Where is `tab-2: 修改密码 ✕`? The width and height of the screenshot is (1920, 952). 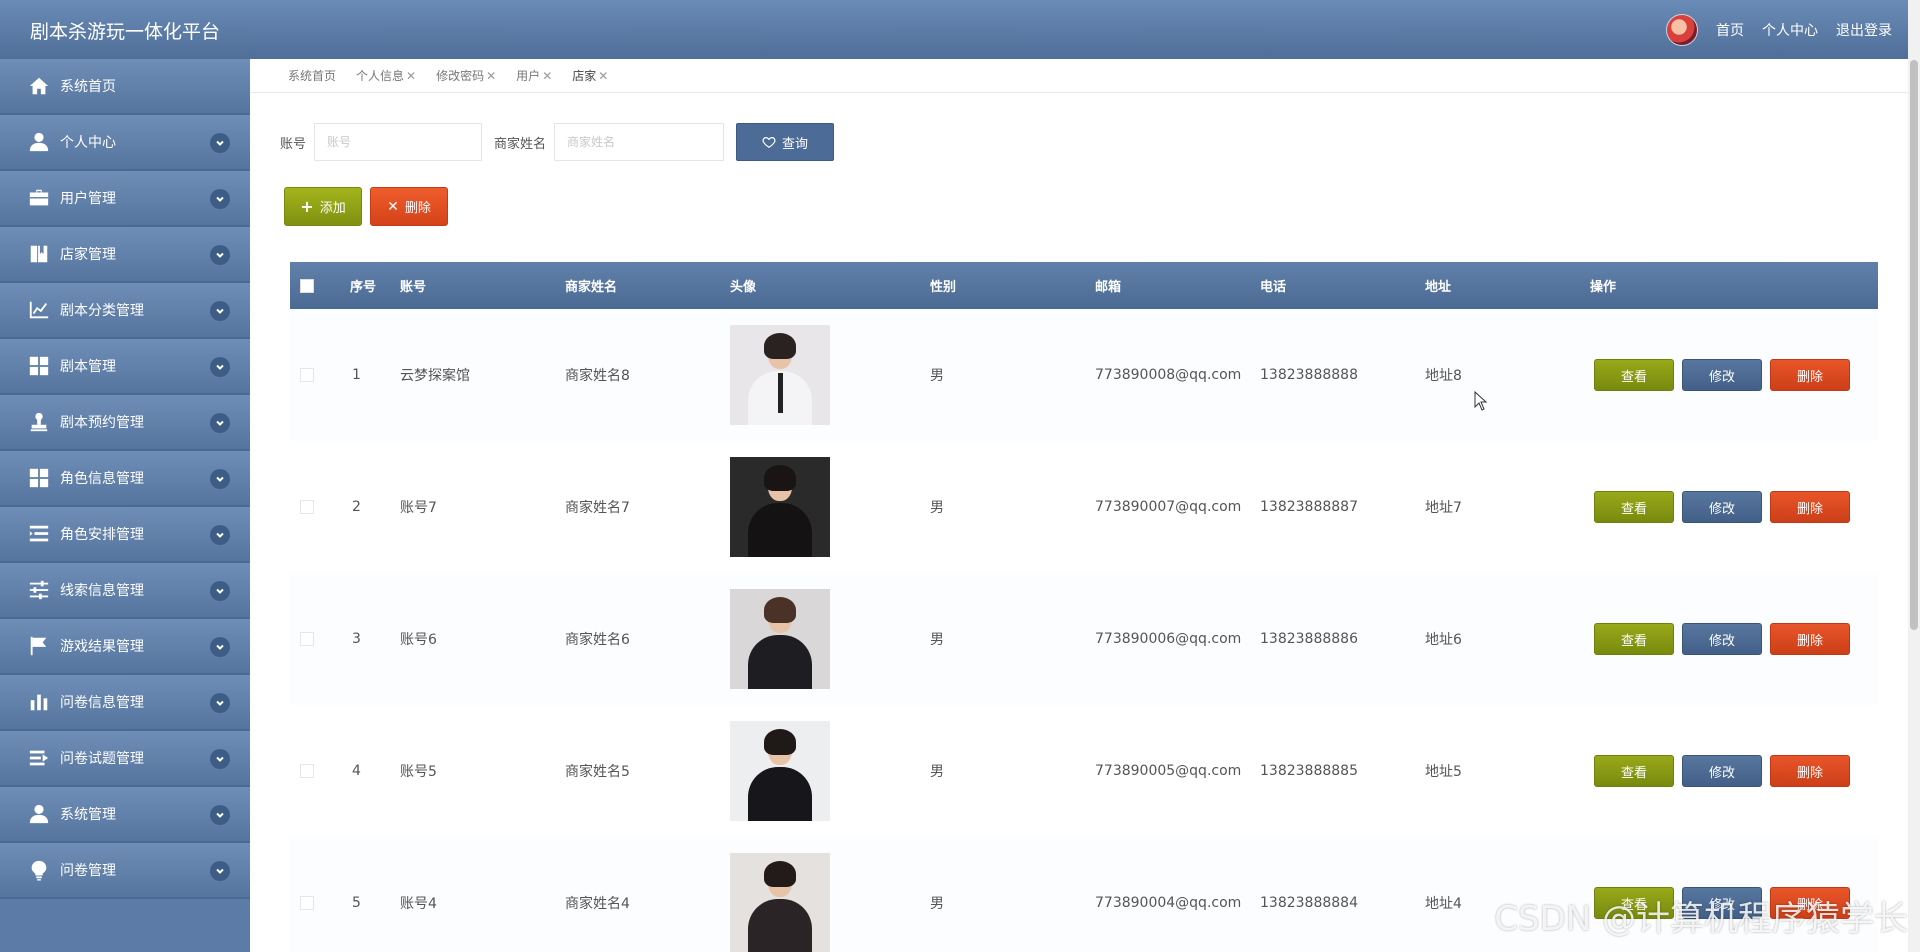
tab-2: 修改密码 ✕ is located at coordinates (466, 75).